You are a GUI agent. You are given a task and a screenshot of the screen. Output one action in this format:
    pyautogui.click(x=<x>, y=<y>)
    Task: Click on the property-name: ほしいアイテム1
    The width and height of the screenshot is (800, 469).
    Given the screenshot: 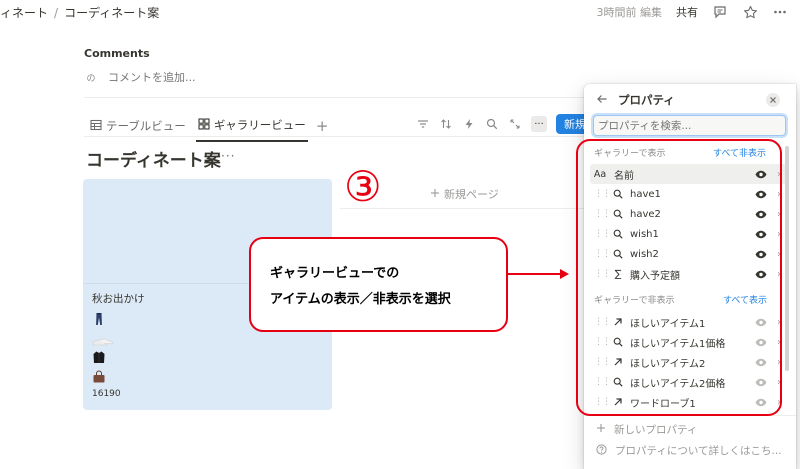 What is the action you would take?
    pyautogui.click(x=668, y=324)
    